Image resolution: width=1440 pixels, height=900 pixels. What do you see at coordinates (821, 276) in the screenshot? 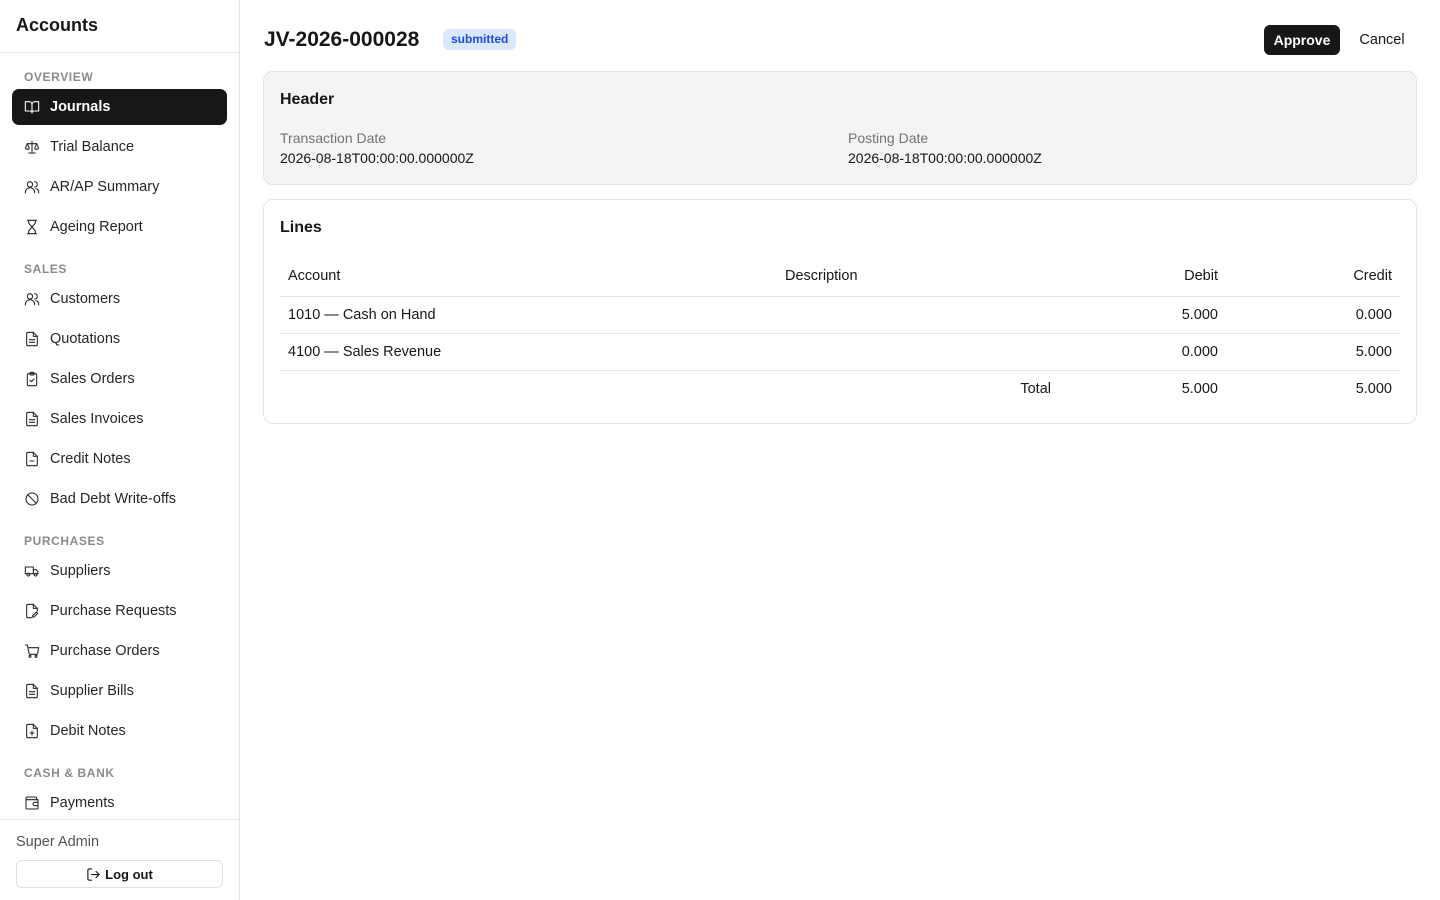
I see `column-header-description: Description` at bounding box center [821, 276].